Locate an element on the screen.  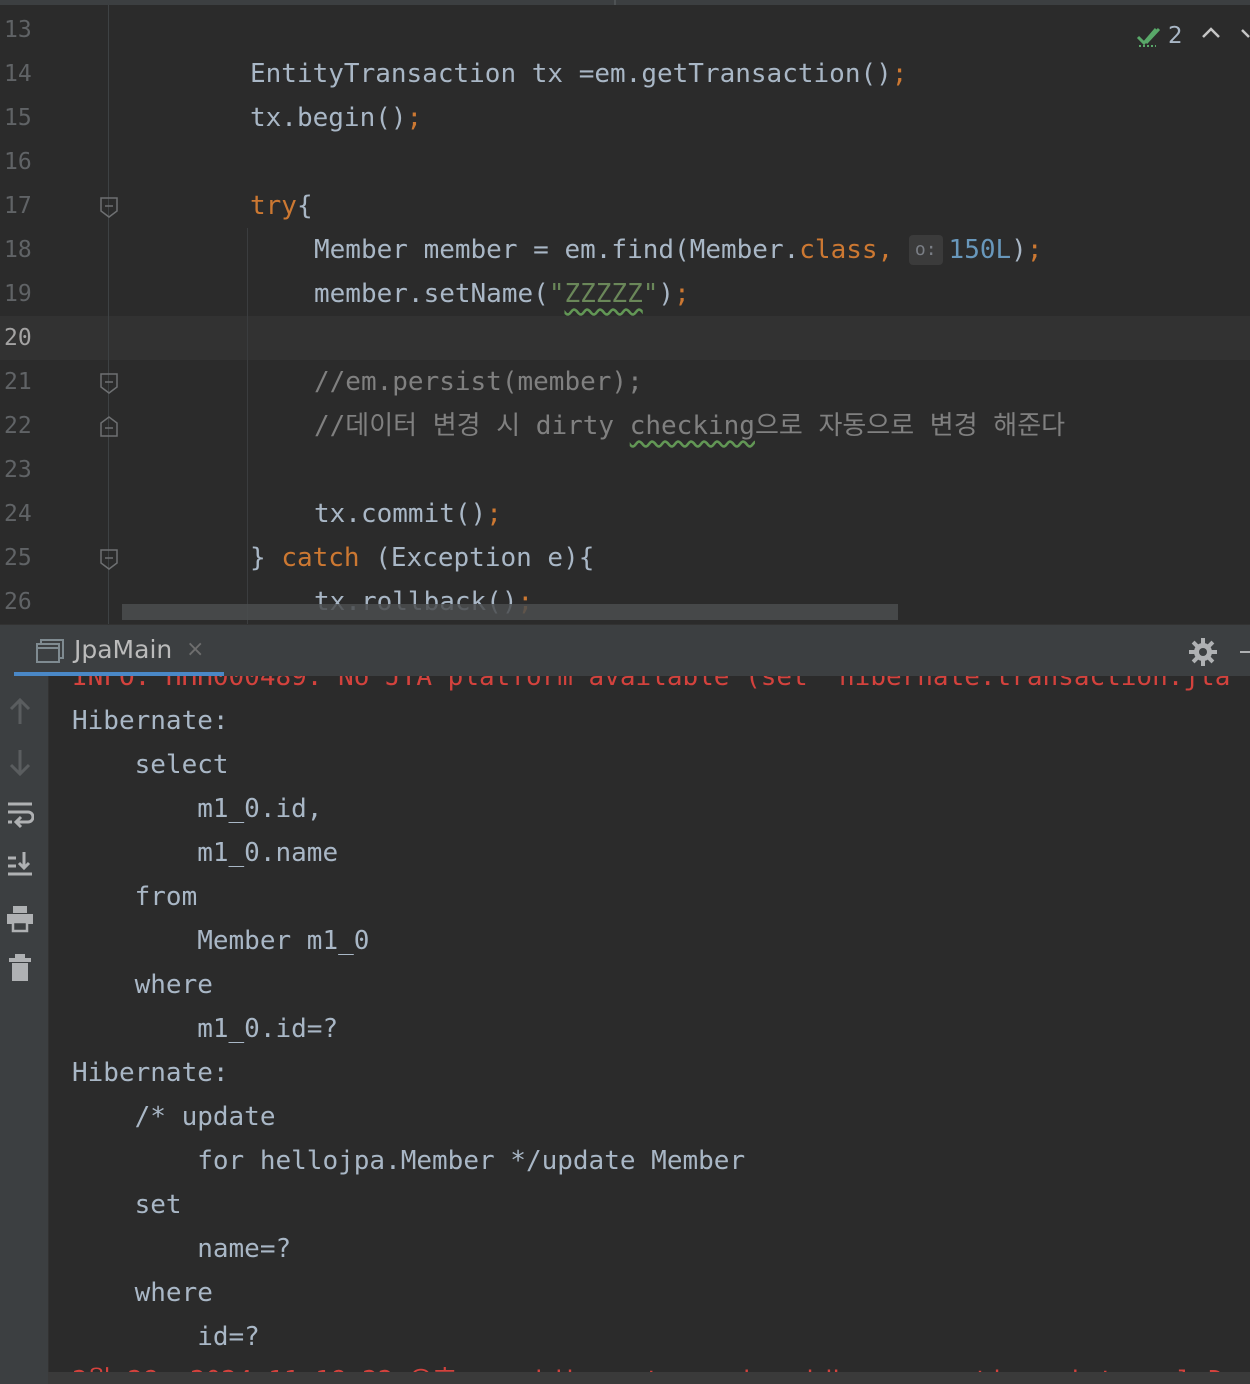
chevron-up-icon is located at coordinates (1211, 33).